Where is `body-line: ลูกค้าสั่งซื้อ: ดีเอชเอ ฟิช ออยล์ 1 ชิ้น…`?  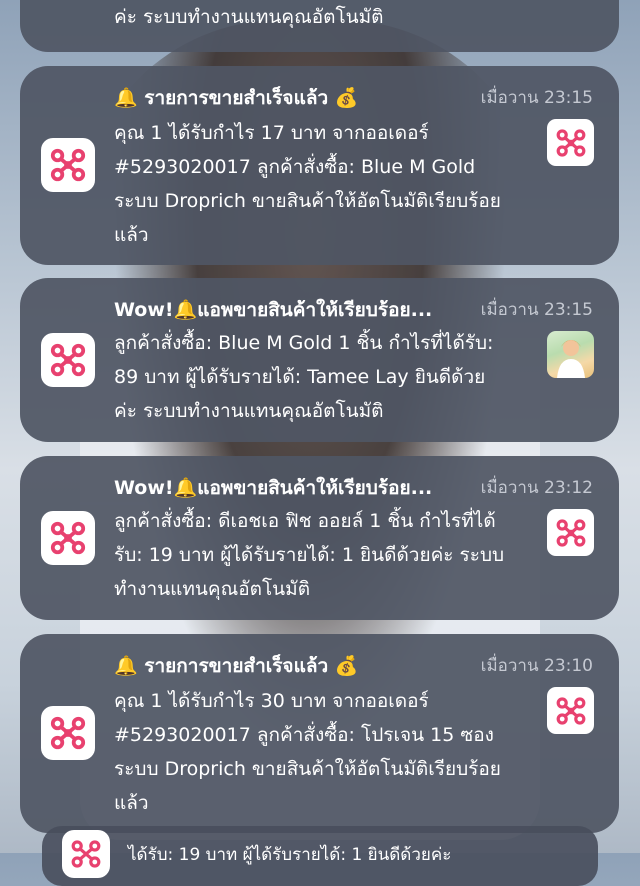
body-line: ลูกค้าสั่งซื้อ: ดีเอชเอ ฟิช ออยล์ 1 ชิ้น… is located at coordinates (305, 521).